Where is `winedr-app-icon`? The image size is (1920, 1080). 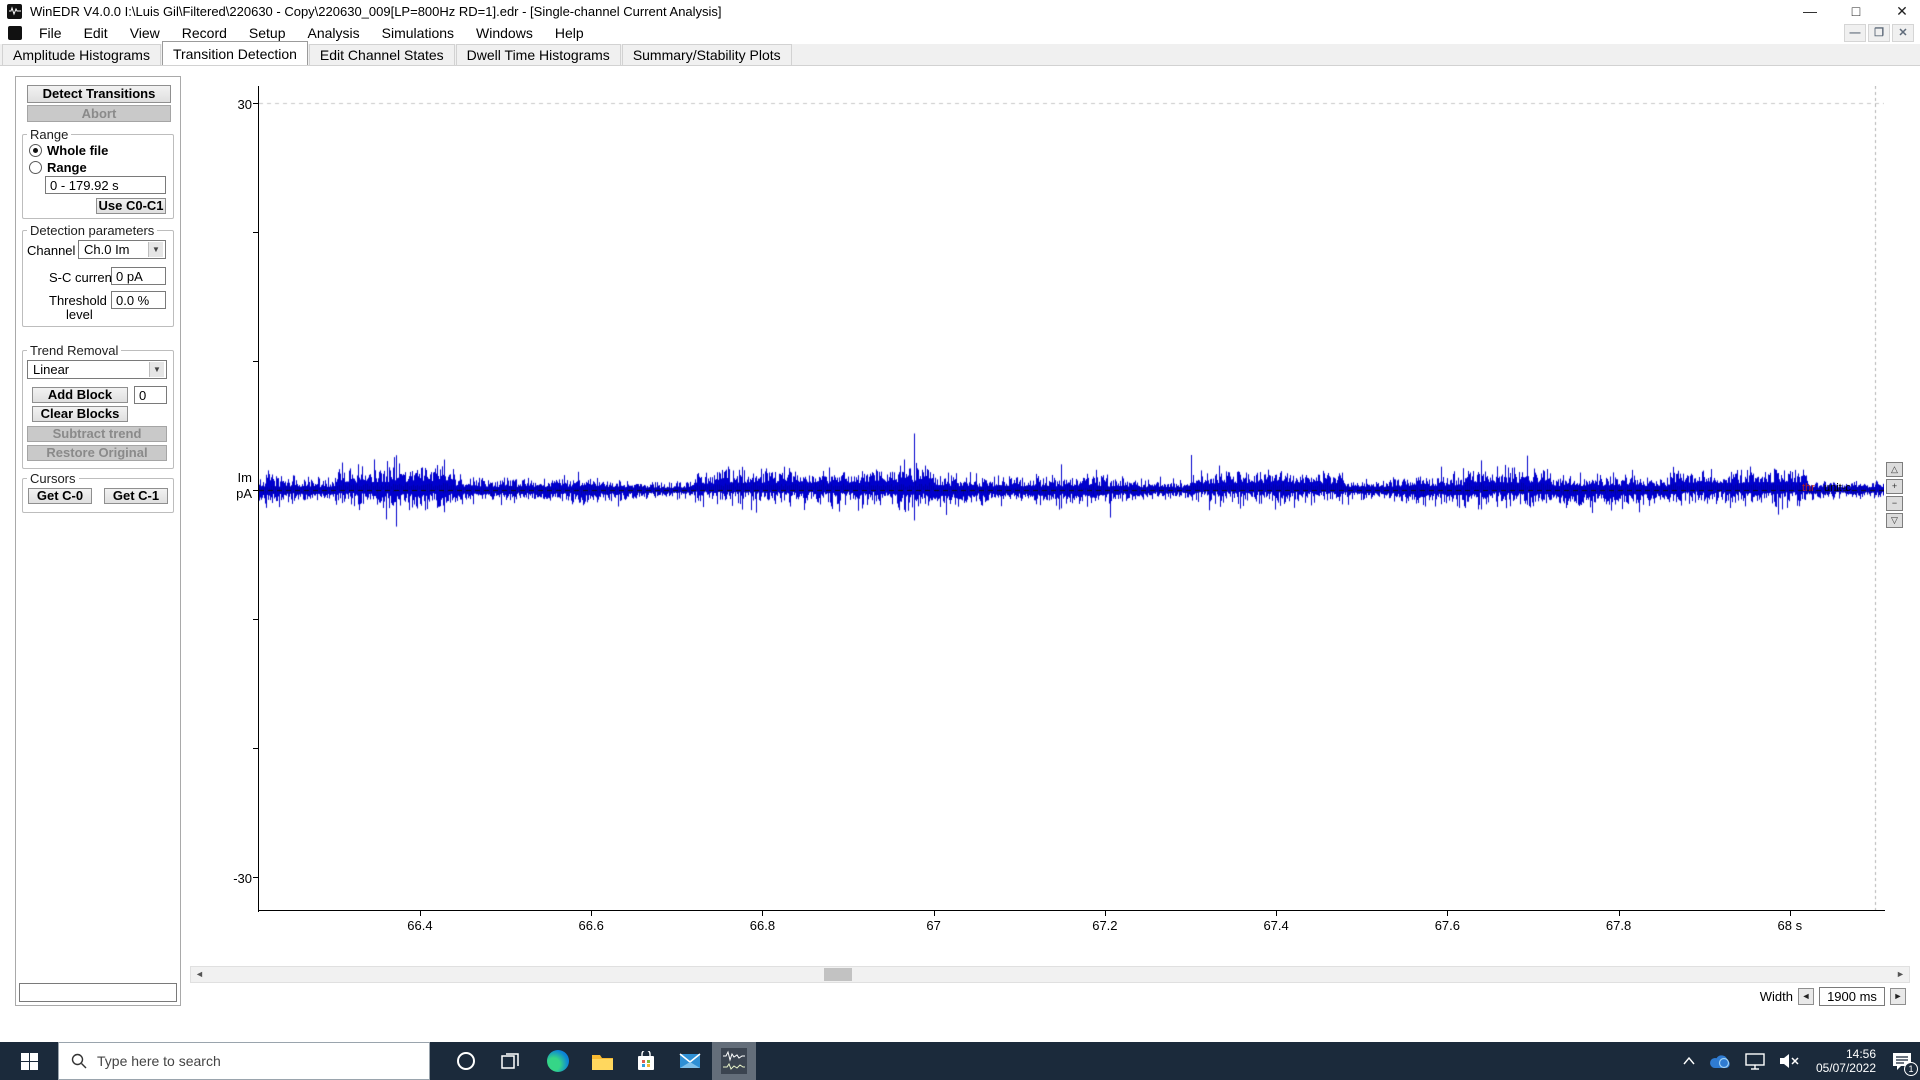 winedr-app-icon is located at coordinates (14, 11).